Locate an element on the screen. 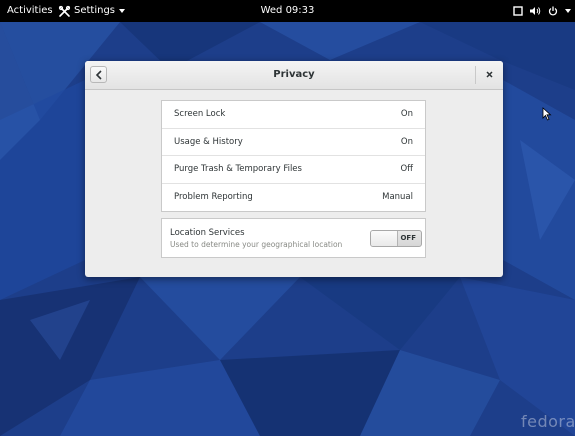 The width and height of the screenshot is (575, 436). power-icon is located at coordinates (553, 11).